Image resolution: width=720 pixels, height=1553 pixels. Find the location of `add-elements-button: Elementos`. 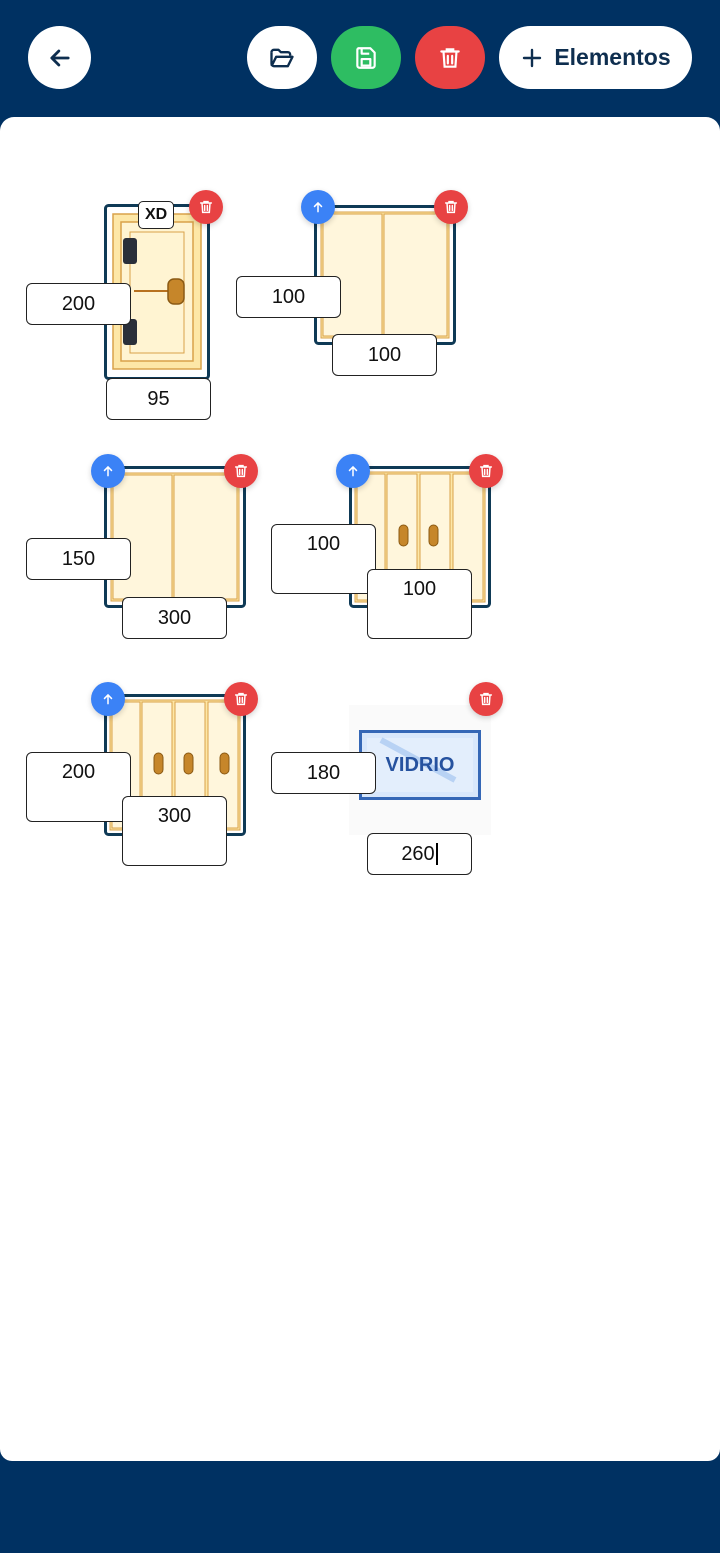

add-elements-button: Elementos is located at coordinates (595, 57).